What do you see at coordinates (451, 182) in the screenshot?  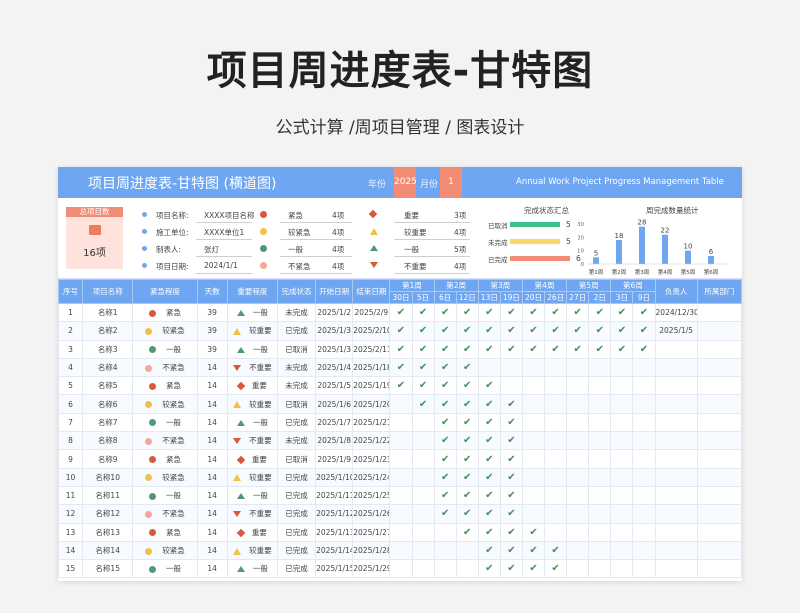 I see `month-value: 1` at bounding box center [451, 182].